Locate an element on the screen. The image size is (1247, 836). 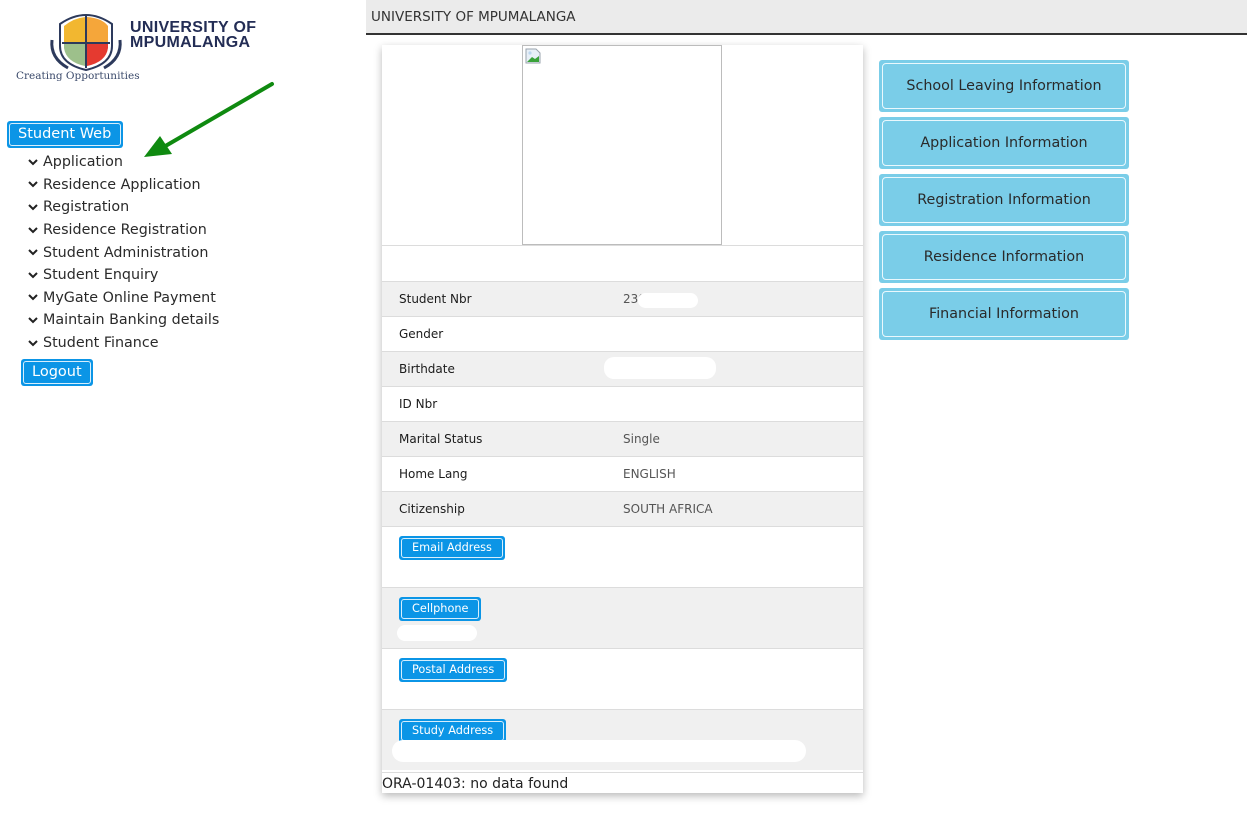
field-value: Single is located at coordinates (641, 439).